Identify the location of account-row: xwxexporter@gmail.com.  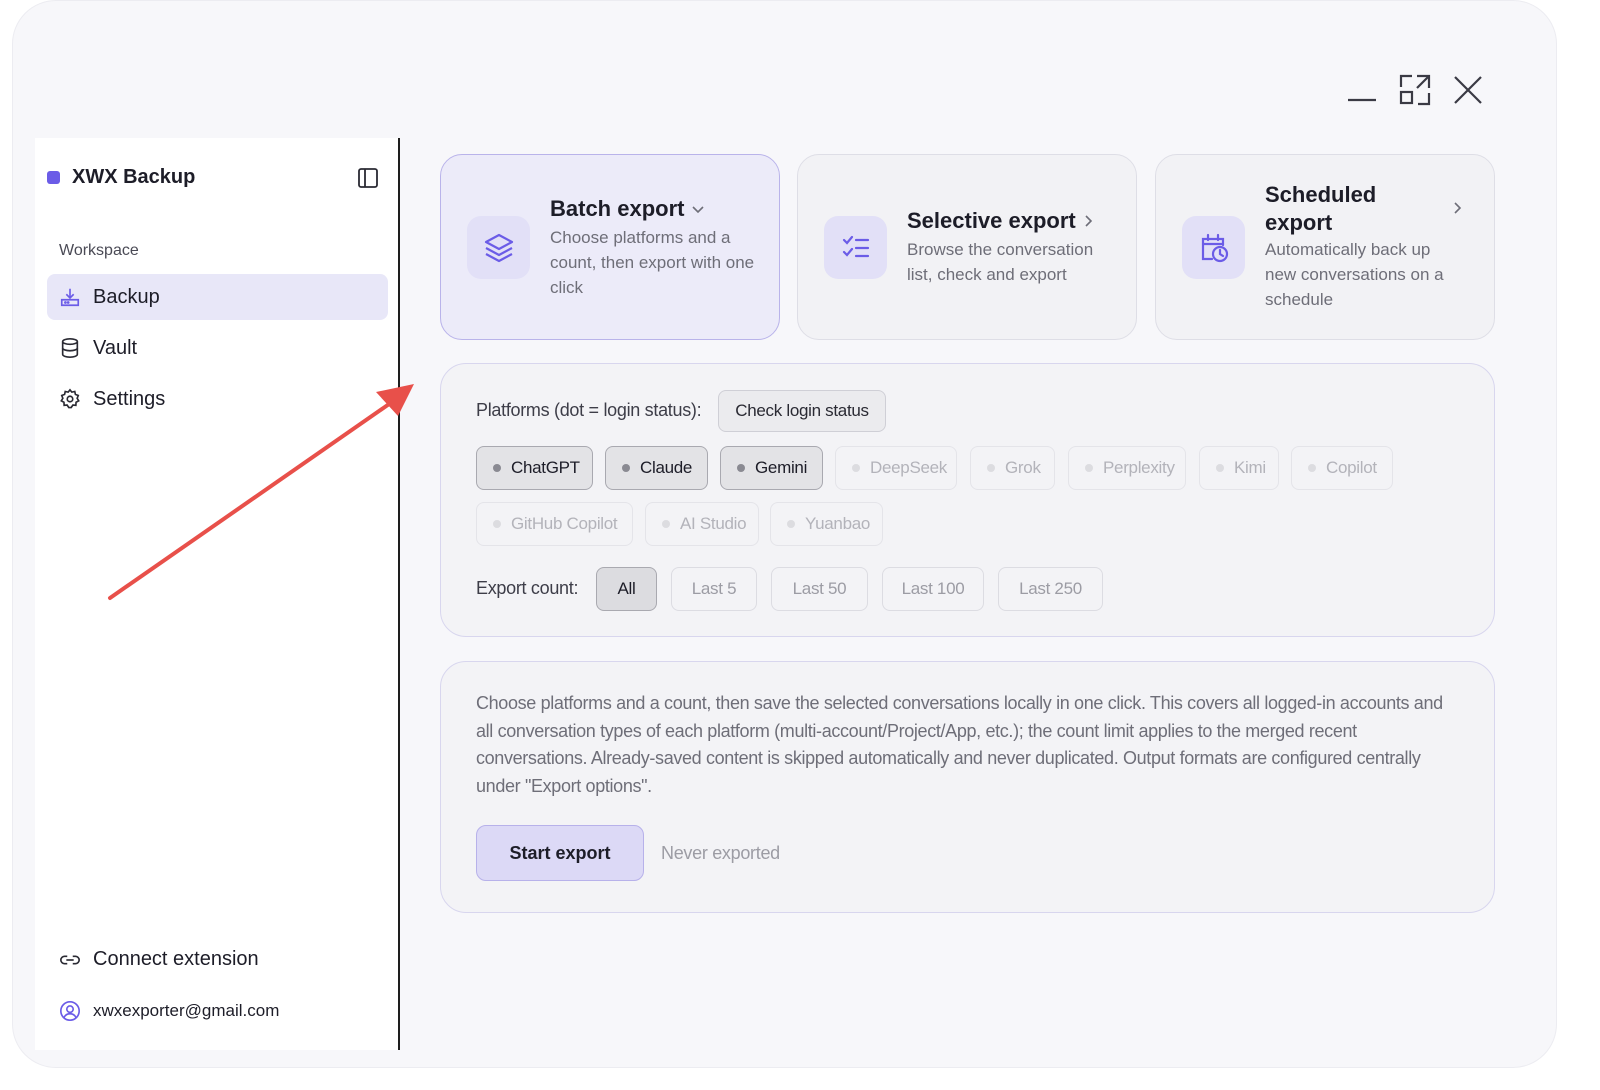
(169, 1011).